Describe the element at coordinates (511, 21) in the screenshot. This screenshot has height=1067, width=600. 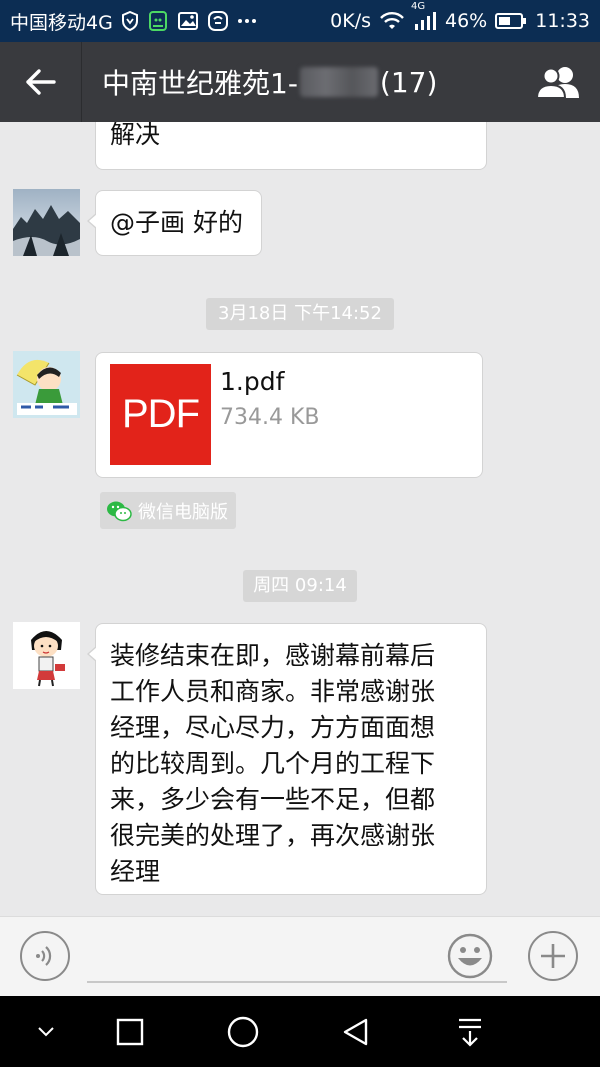
I see `battery-icon` at that location.